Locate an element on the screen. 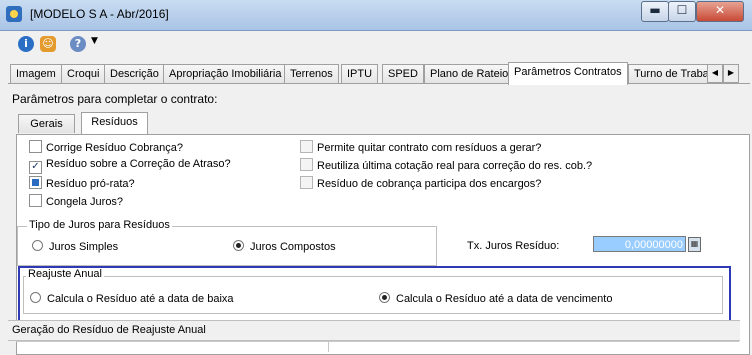 The image size is (752, 355). tab-croqui: Croqui is located at coordinates (83, 74).